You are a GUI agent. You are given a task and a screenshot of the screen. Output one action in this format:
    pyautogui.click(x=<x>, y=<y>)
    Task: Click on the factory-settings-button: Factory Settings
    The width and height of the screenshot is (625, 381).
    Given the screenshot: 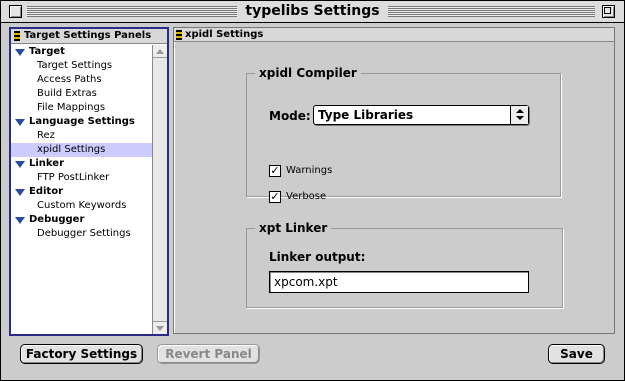 What is the action you would take?
    pyautogui.click(x=81, y=354)
    